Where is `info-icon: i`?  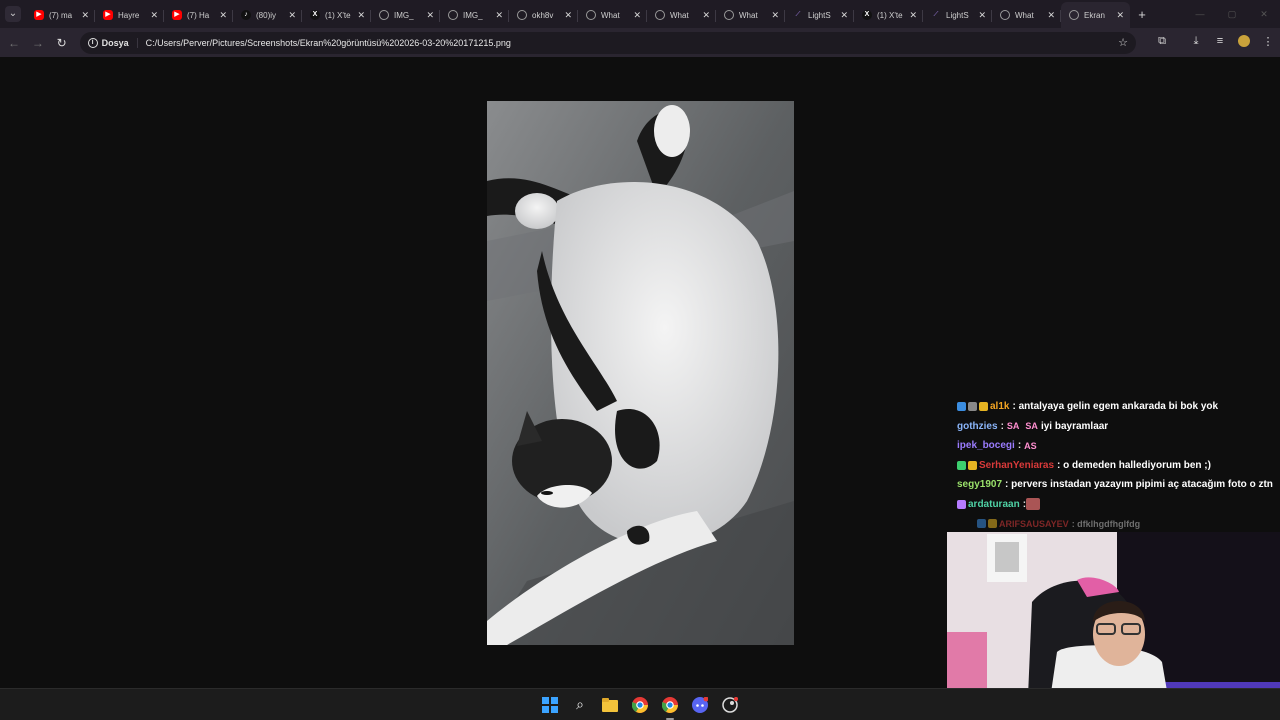 info-icon: i is located at coordinates (92, 42).